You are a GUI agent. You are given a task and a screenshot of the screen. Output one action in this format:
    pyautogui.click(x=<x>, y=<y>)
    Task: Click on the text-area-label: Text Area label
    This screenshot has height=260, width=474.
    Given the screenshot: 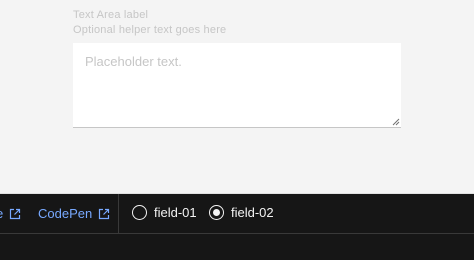 What is the action you would take?
    pyautogui.click(x=111, y=15)
    